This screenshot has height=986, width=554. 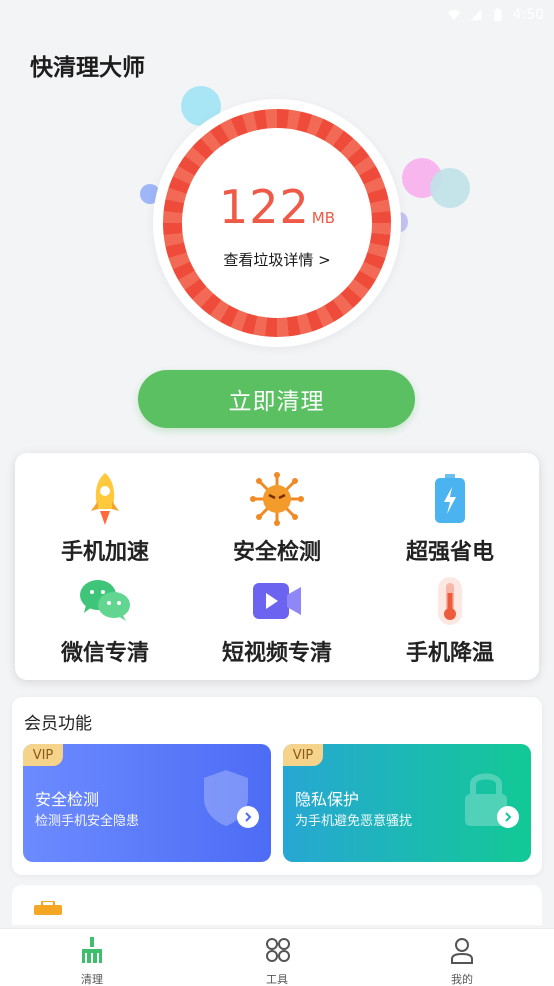 What do you see at coordinates (278, 950) in the screenshot?
I see `grid-icon` at bounding box center [278, 950].